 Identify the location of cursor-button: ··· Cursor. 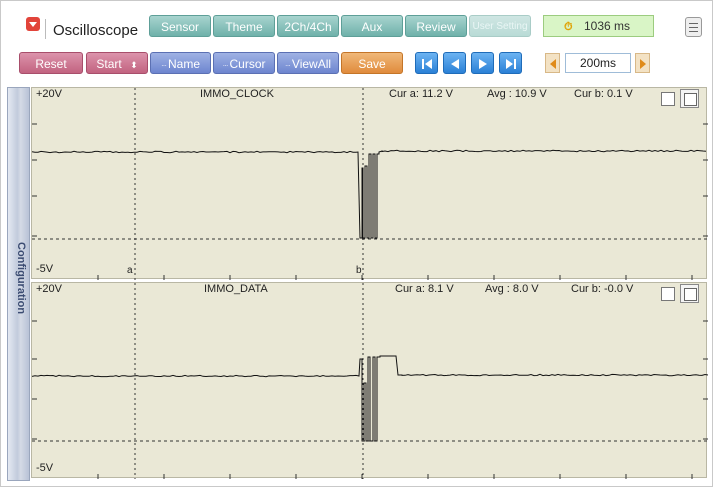
(244, 63).